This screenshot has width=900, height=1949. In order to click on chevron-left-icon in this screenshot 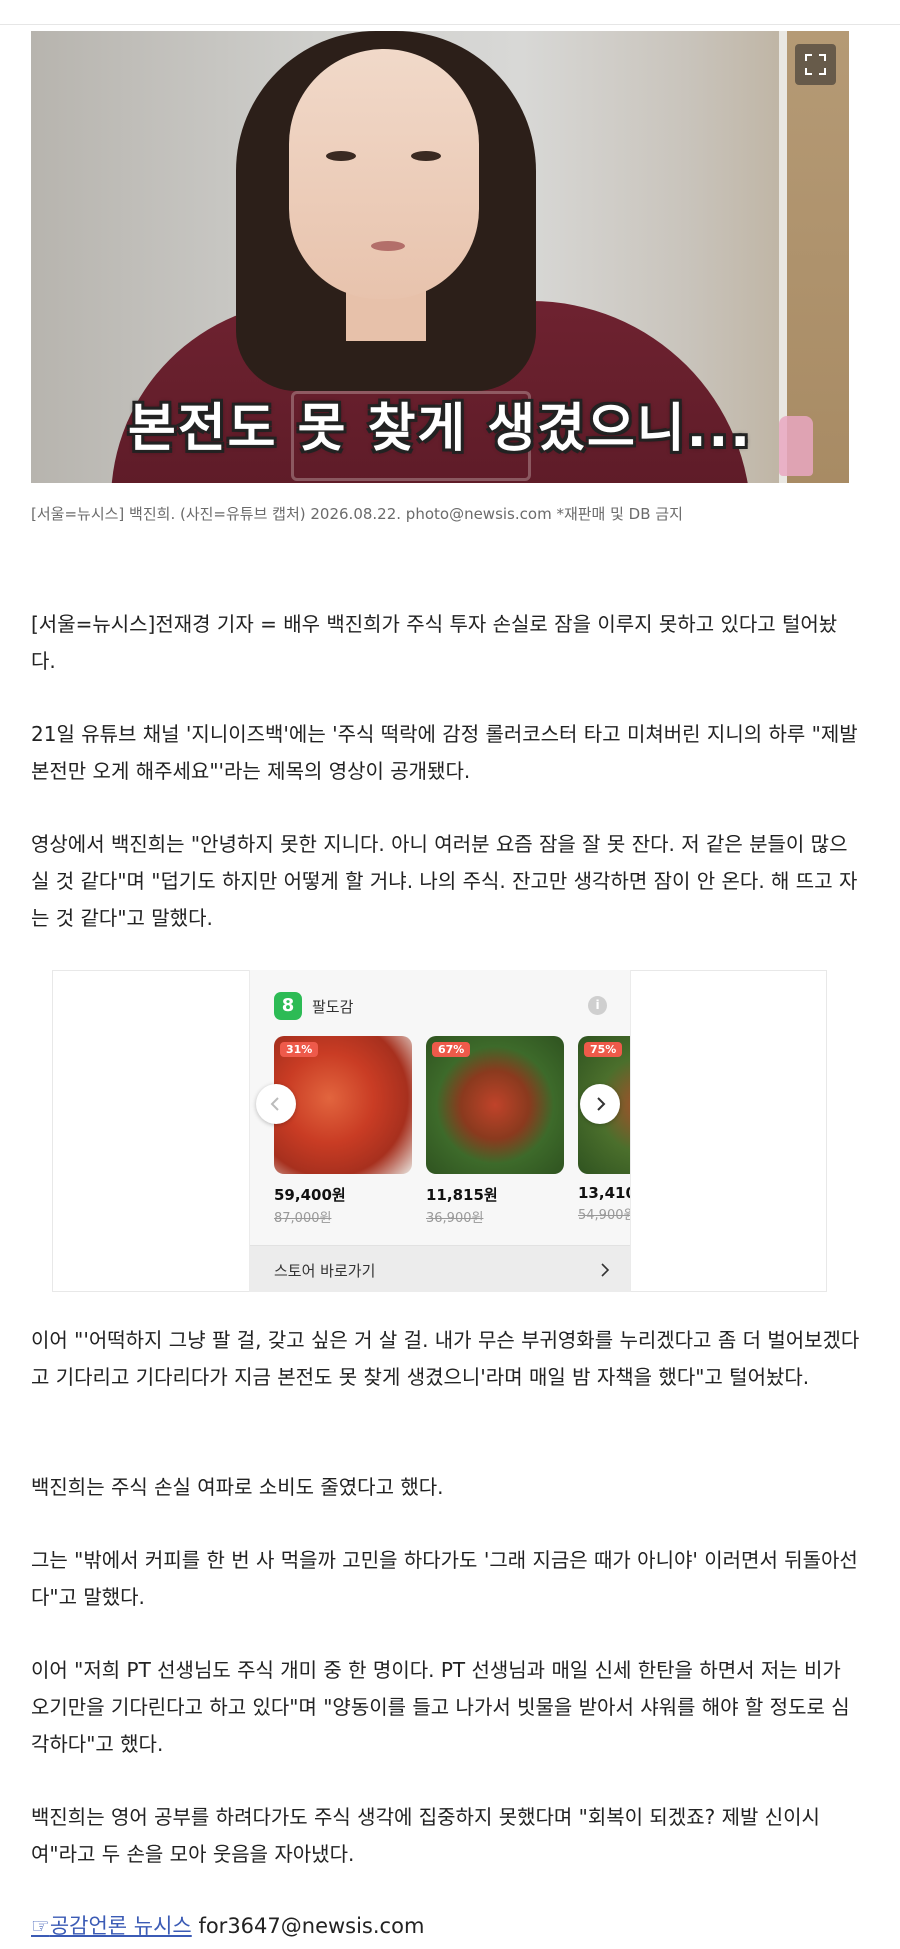, I will do `click(274, 1104)`.